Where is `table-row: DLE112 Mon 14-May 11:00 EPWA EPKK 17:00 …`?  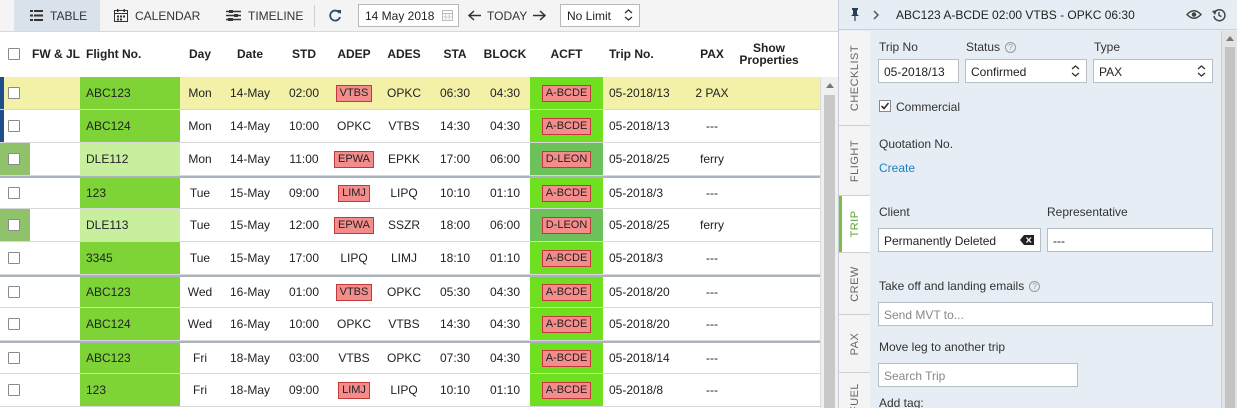
table-row: DLE112 Mon 14-May 11:00 EPWA EPKK 17:00 … is located at coordinates (410, 159).